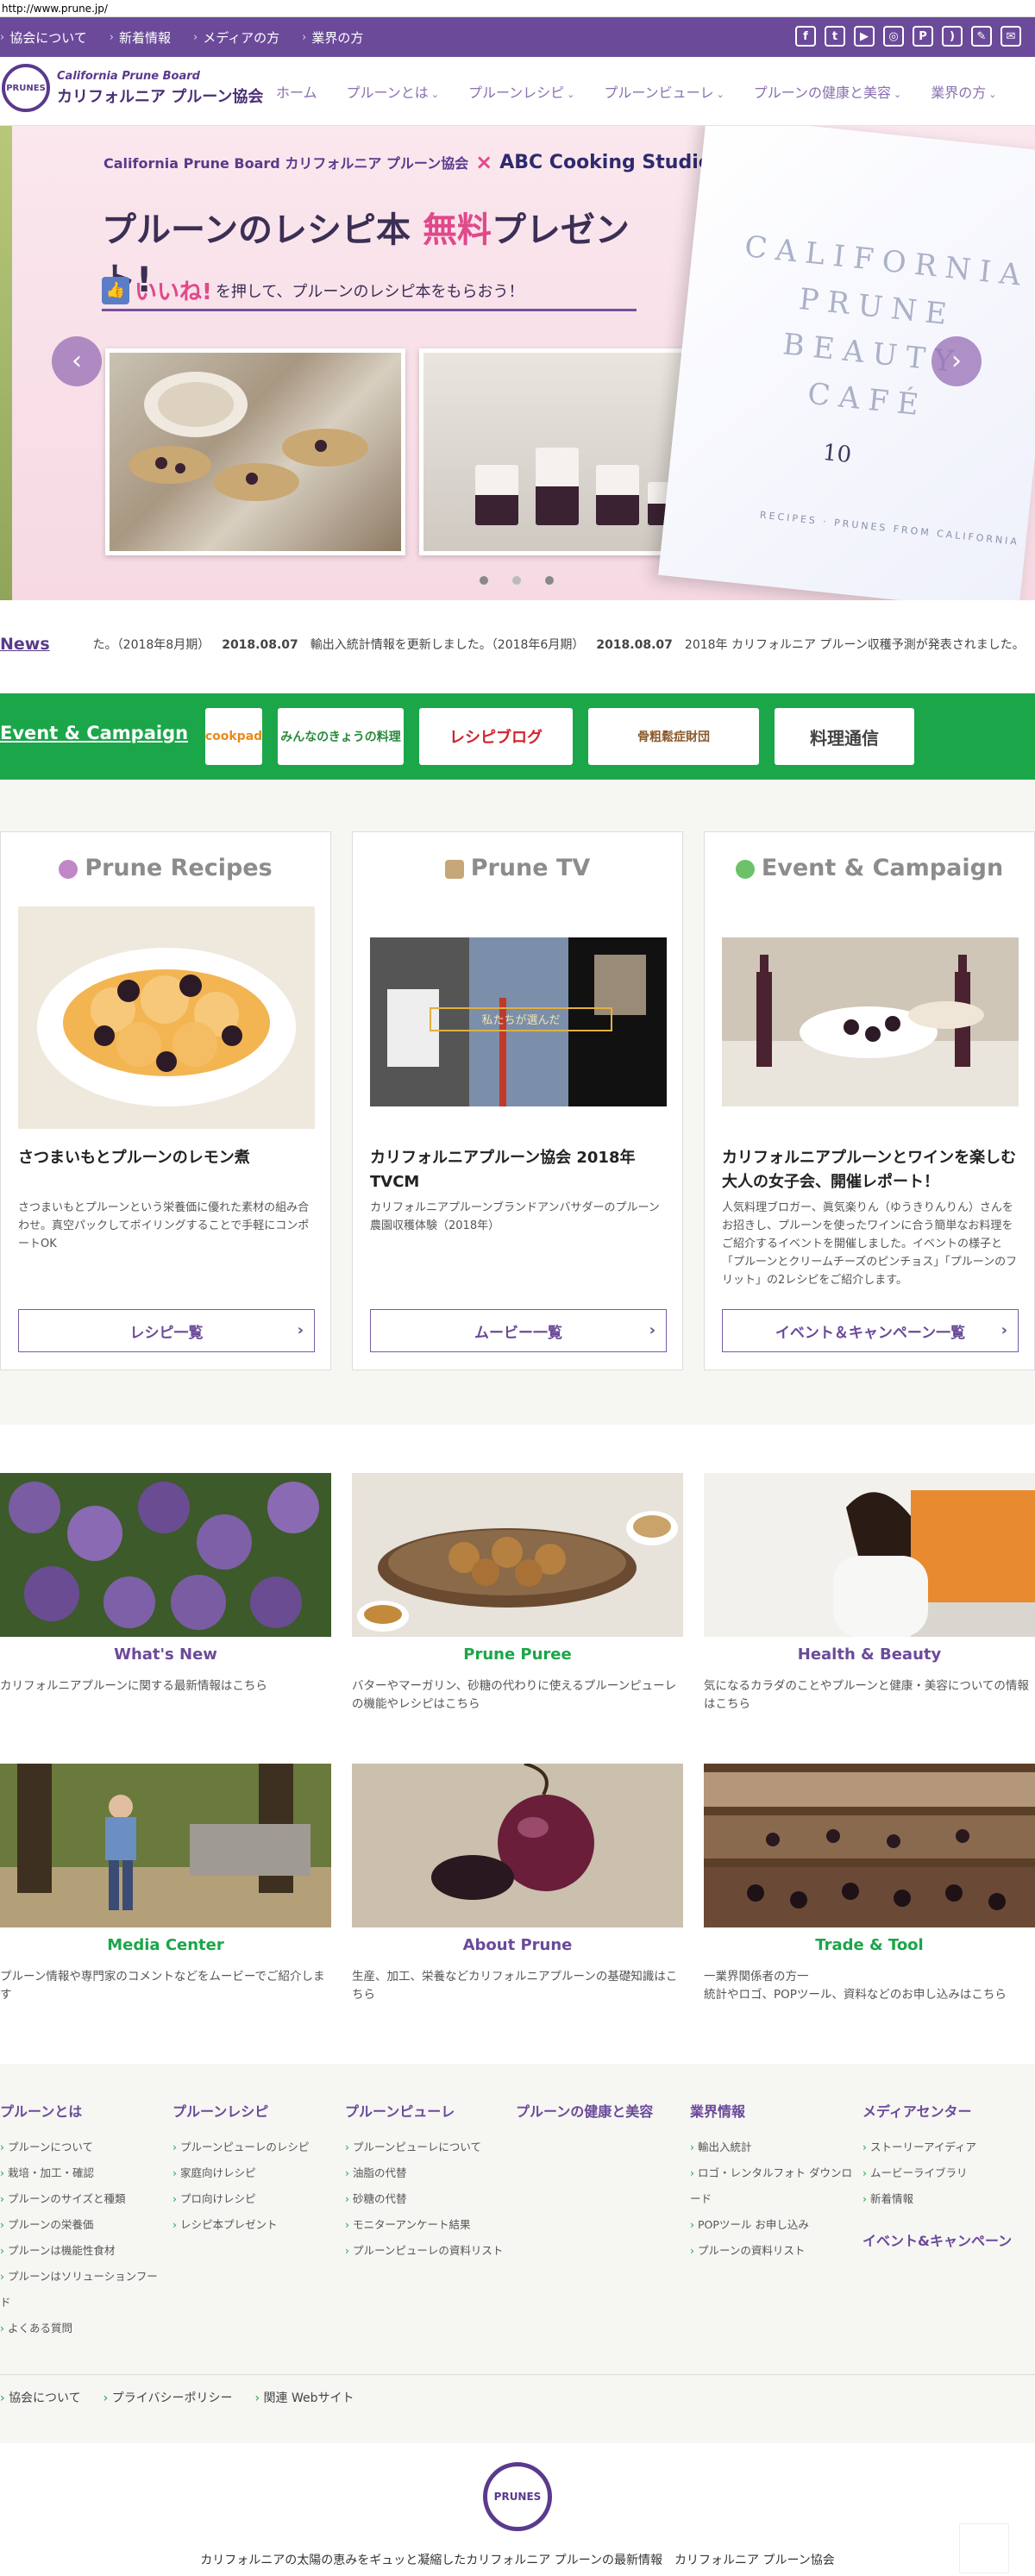  What do you see at coordinates (598, 2110) in the screenshot?
I see `sitemap-heading: プルーンの健康と美容` at bounding box center [598, 2110].